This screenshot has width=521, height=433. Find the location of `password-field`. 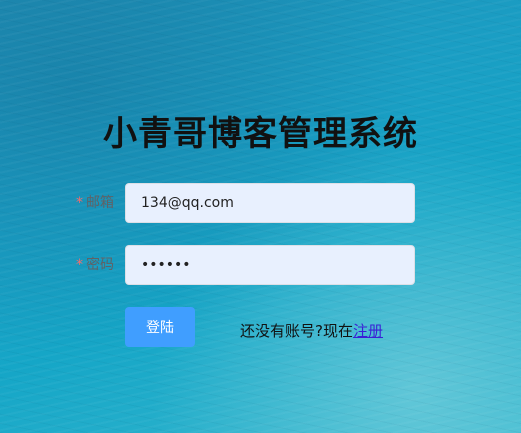

password-field is located at coordinates (270, 265).